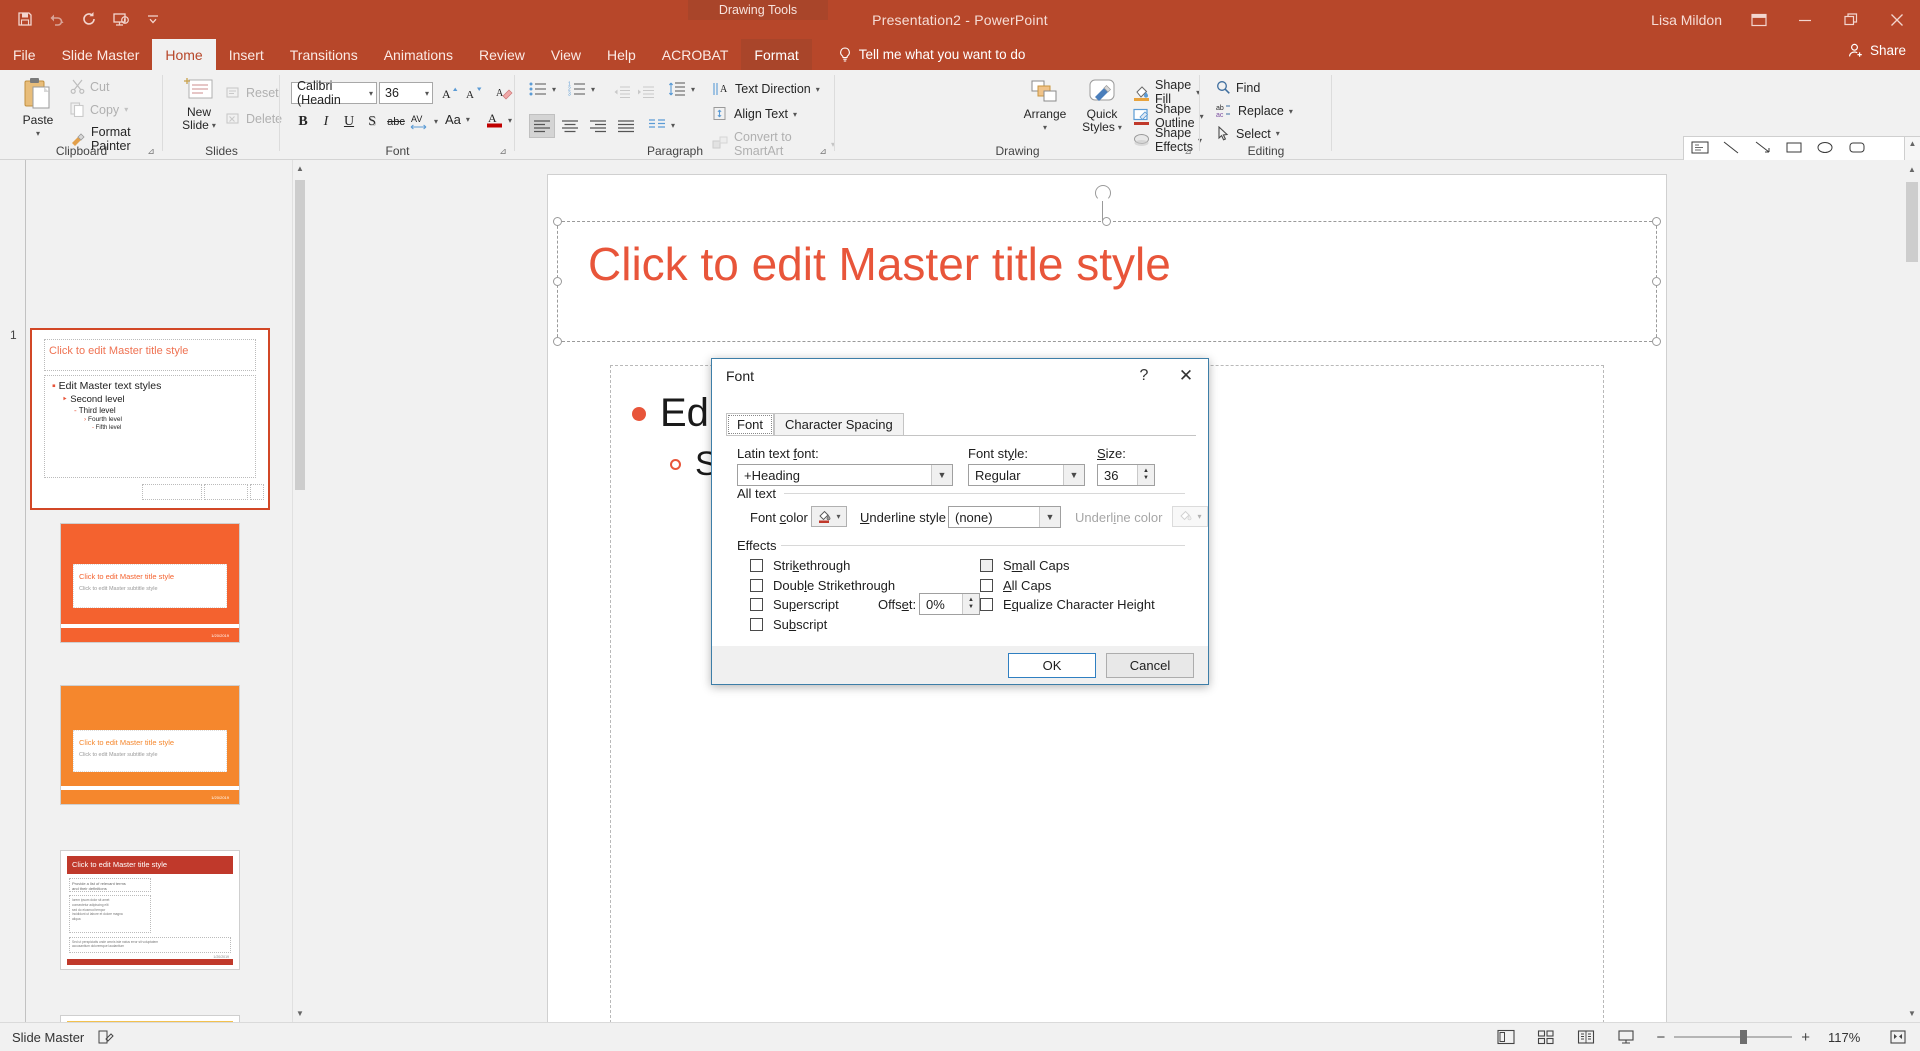  Describe the element at coordinates (795, 114) in the screenshot. I see `align-text-caret-icon: ▾` at that location.